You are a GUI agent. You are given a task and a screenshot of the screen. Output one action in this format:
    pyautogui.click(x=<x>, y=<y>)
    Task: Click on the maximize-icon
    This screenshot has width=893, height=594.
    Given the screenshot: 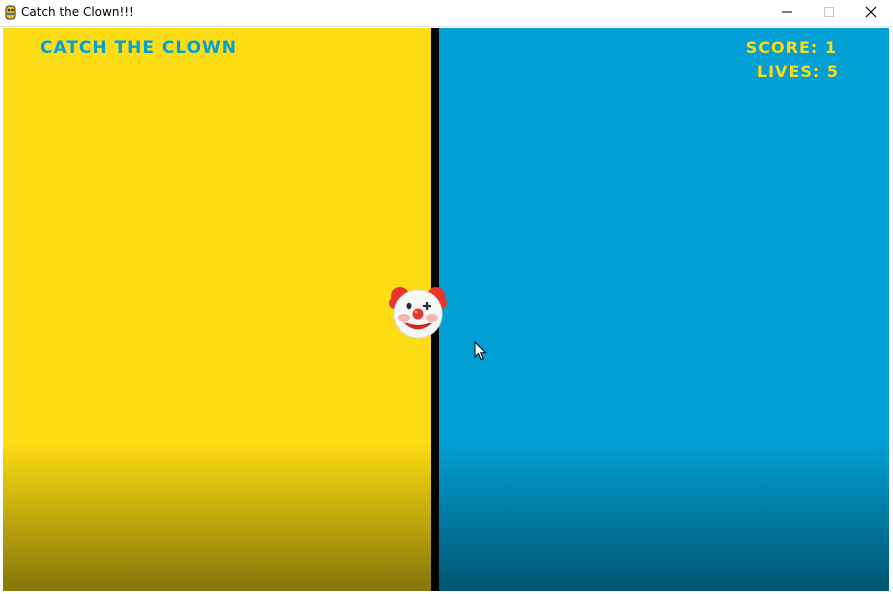 What is the action you would take?
    pyautogui.click(x=829, y=12)
    